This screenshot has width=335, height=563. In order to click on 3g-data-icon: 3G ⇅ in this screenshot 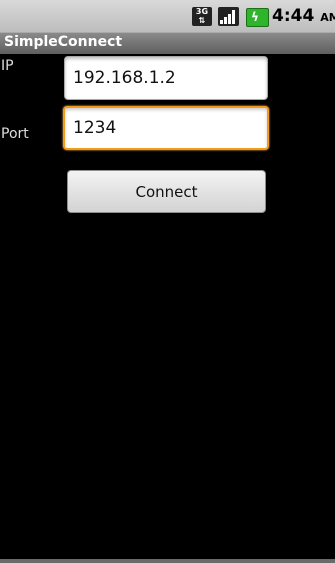, I will do `click(202, 16)`.